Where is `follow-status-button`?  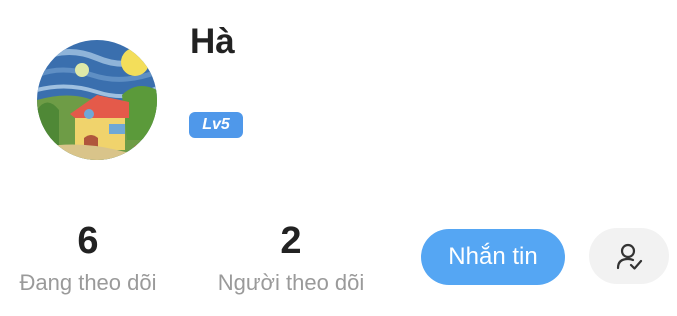 follow-status-button is located at coordinates (629, 256).